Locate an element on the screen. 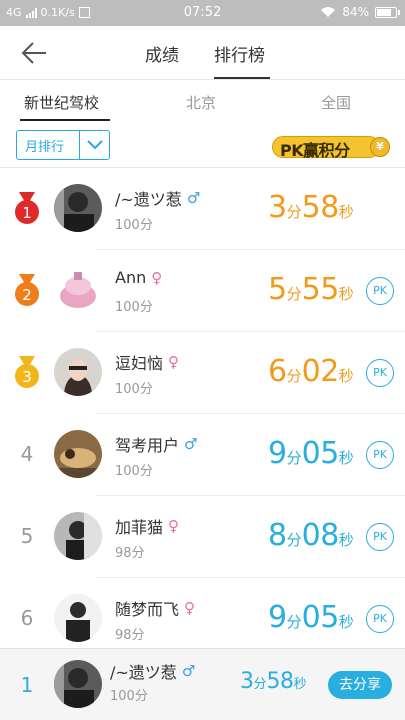  time-value: 3分58秒 is located at coordinates (311, 207).